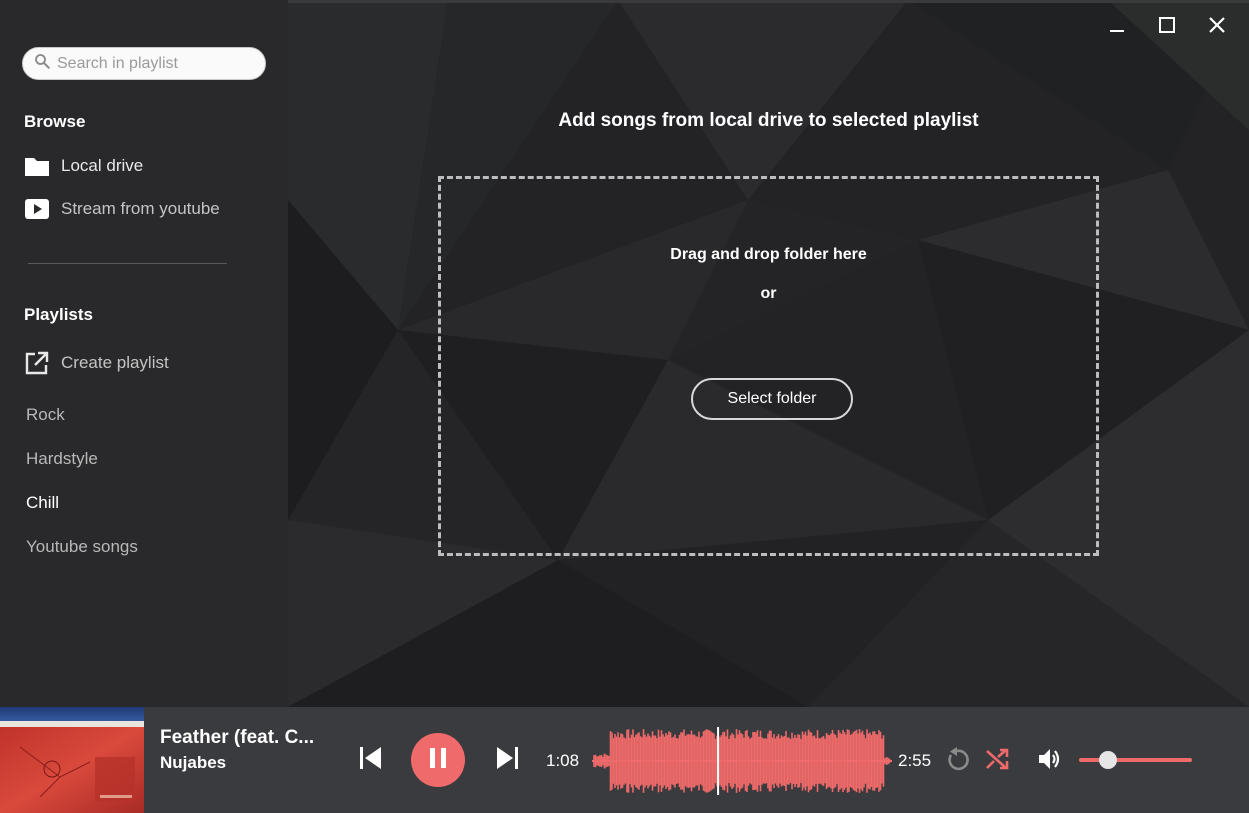 Image resolution: width=1249 pixels, height=813 pixels. I want to click on waveform-seekbar, so click(742, 761).